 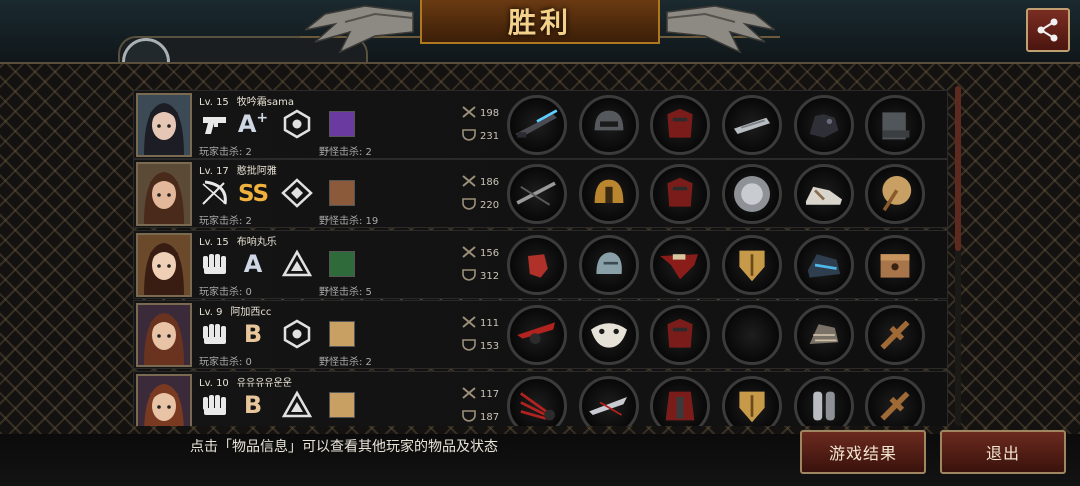 I want to click on equipment-red-blades-icon, so click(x=537, y=335).